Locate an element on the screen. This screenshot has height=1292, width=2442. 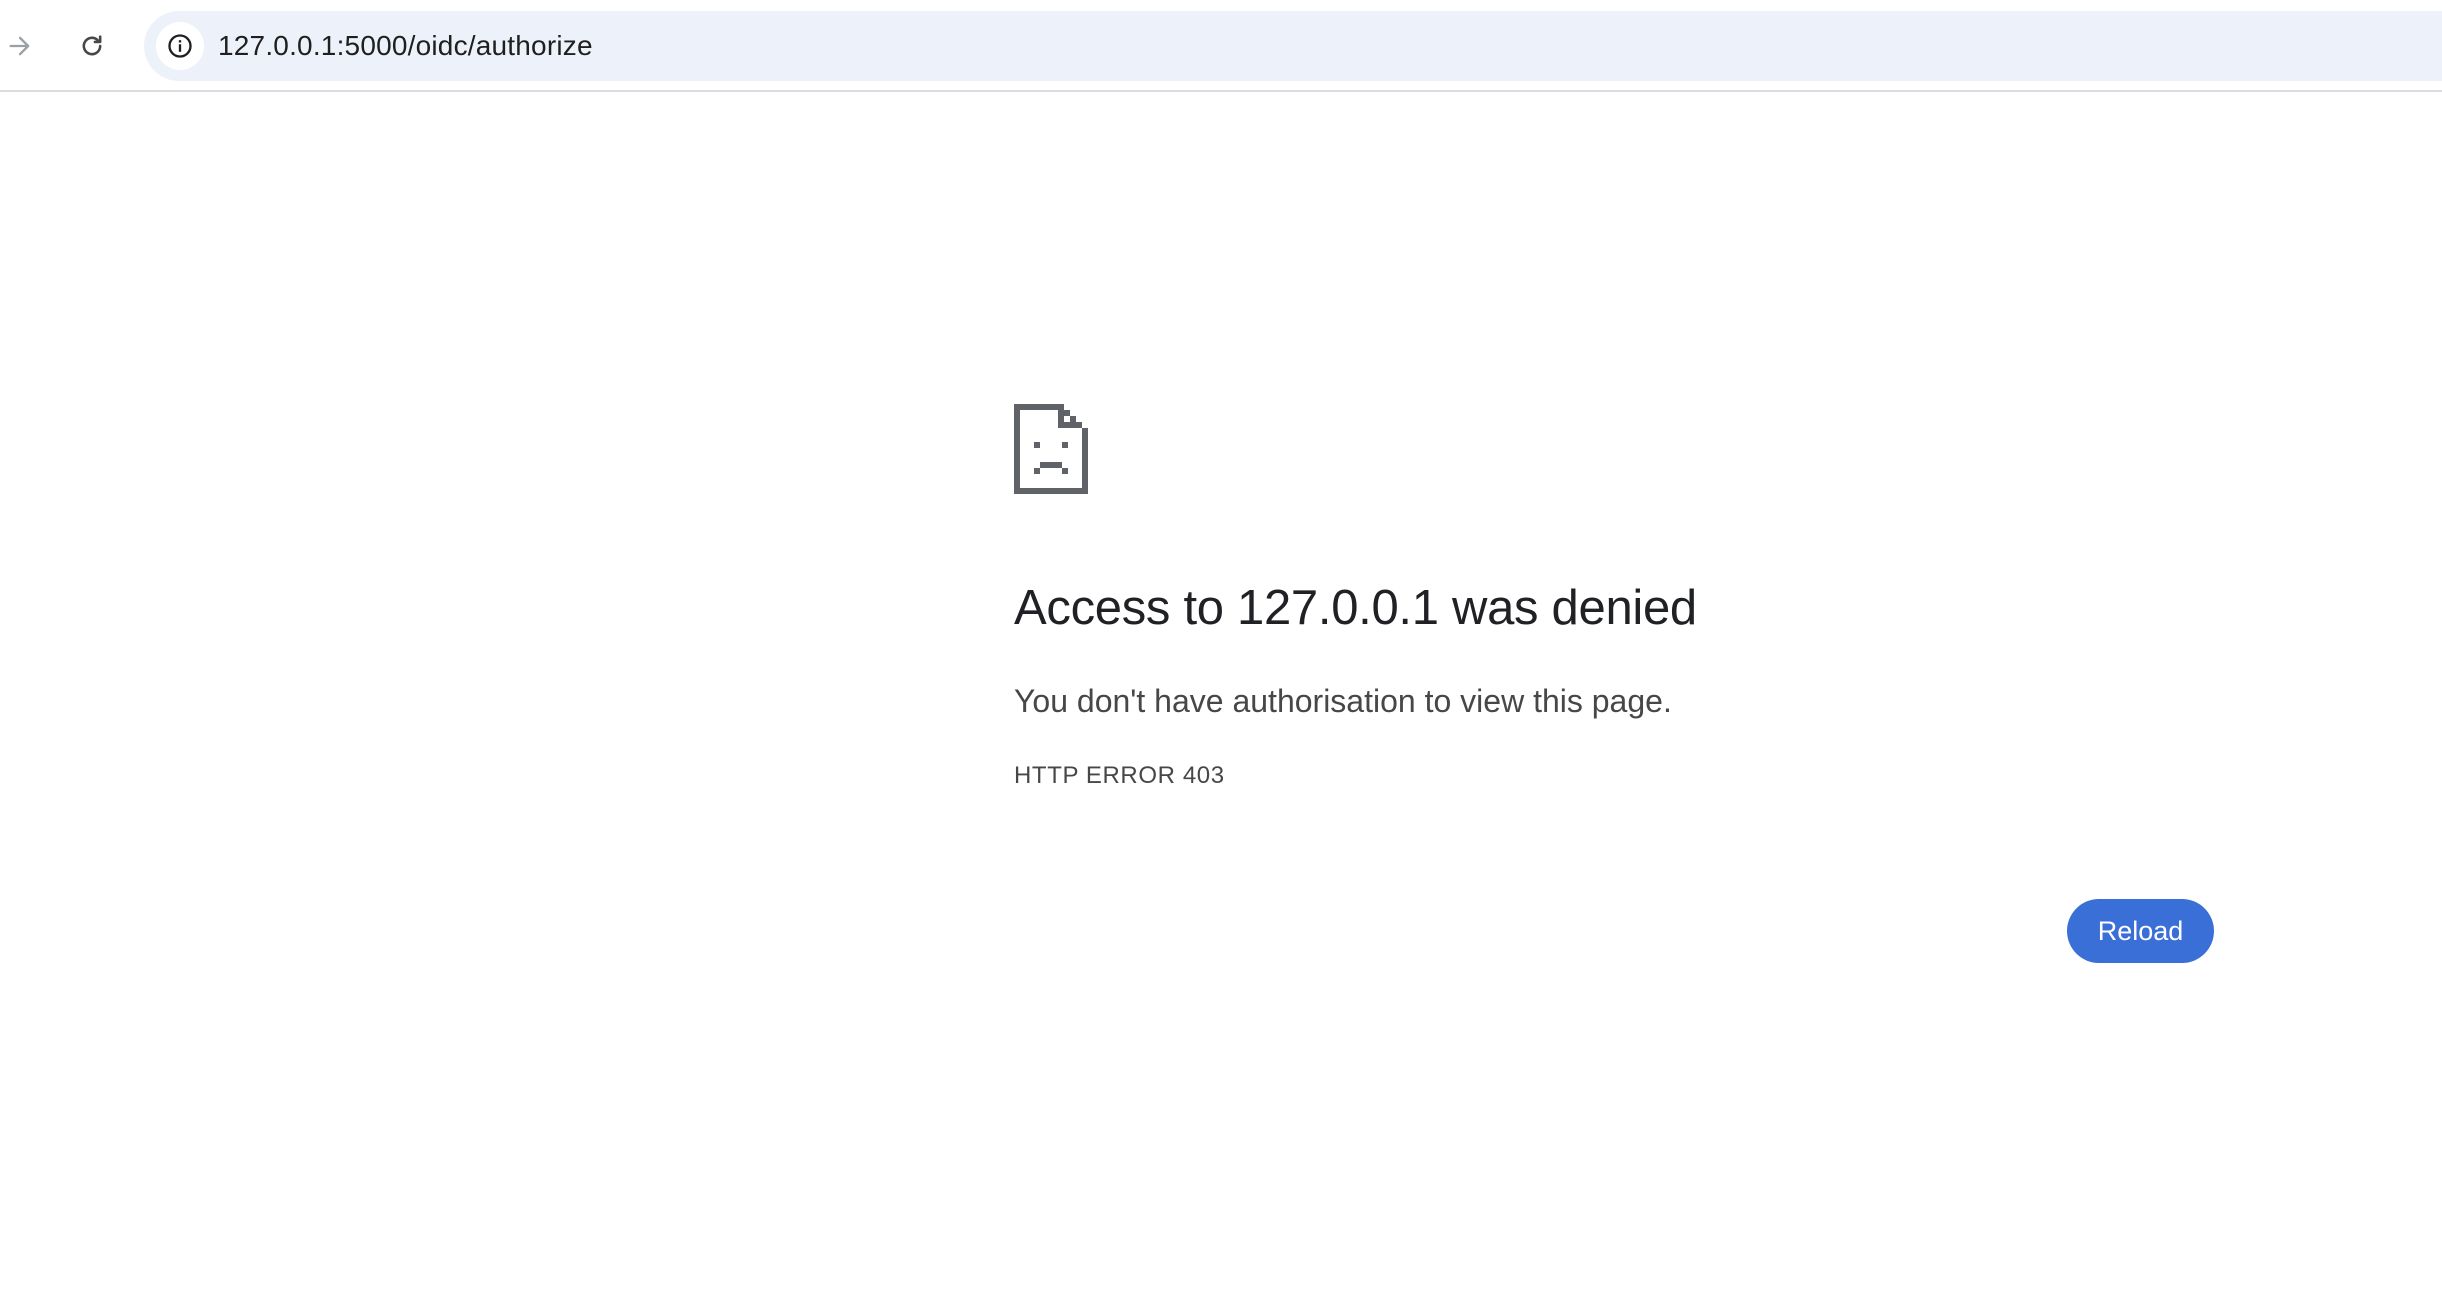
info-icon is located at coordinates (180, 46).